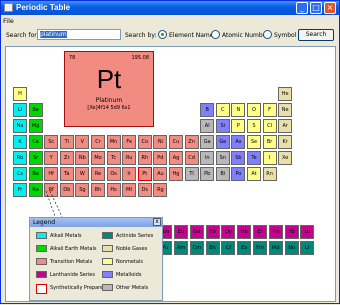 The height and width of the screenshot is (305, 340). Describe the element at coordinates (129, 262) in the screenshot. I see `legend-label-nonmetals: Nonmetals` at that location.